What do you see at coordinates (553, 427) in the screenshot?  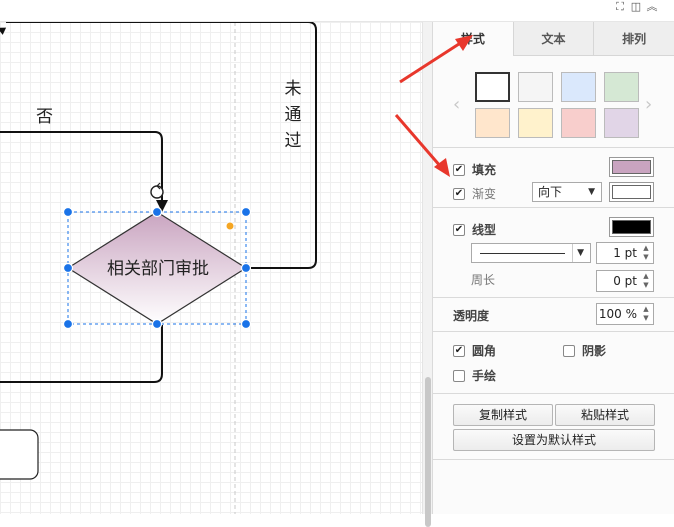 I see `style-actions-section: 复制样式 粘贴样式 设置为默认样式` at bounding box center [553, 427].